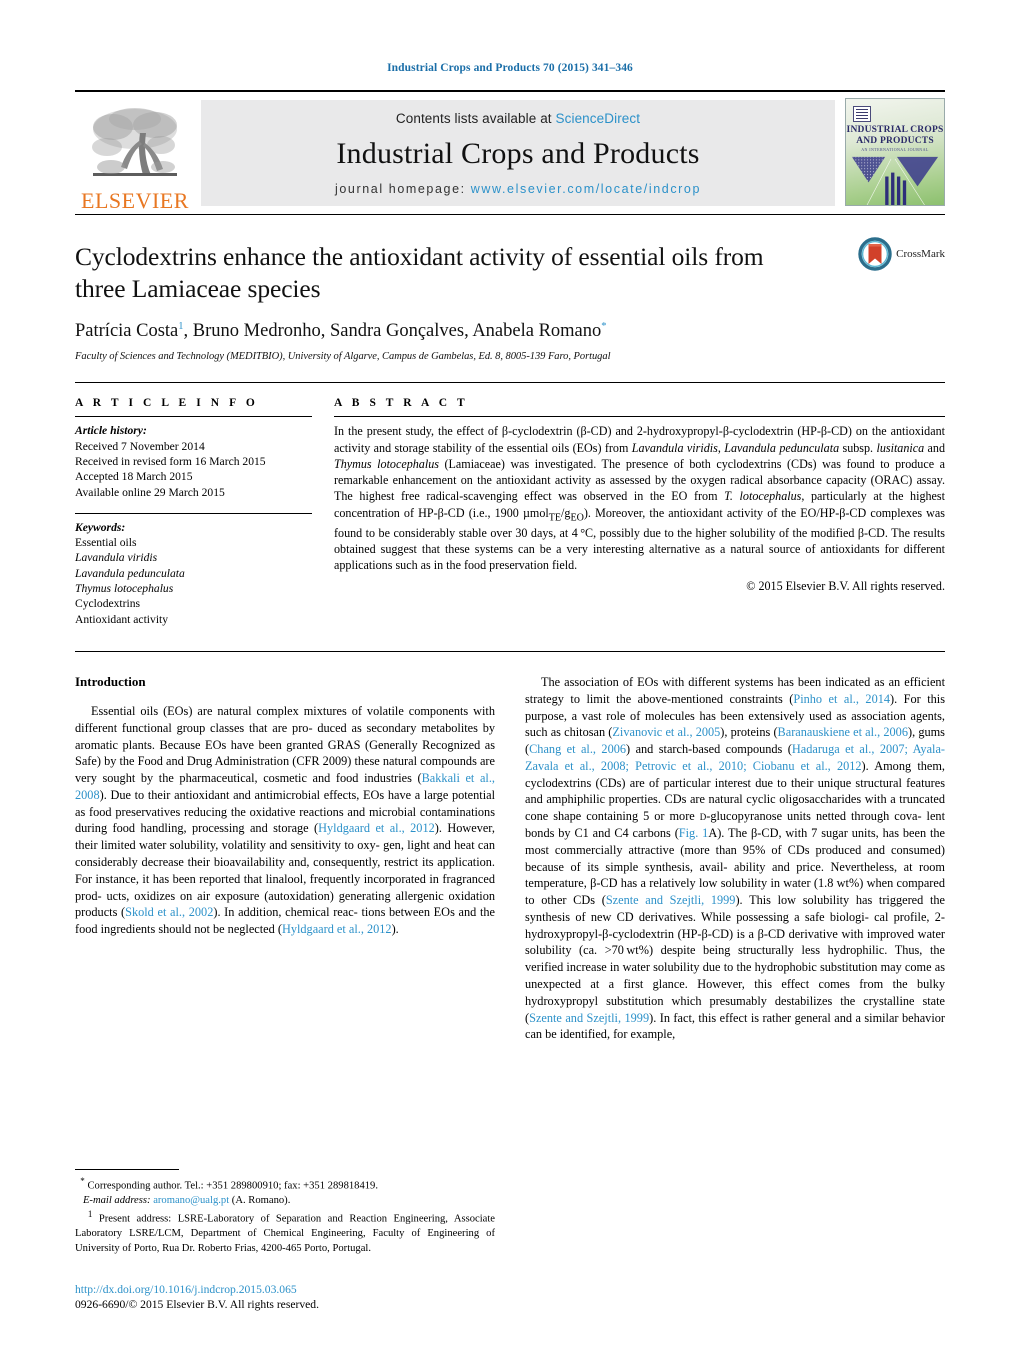 The height and width of the screenshot is (1351, 1020). I want to click on cover-subtitle: AN INTERNATIONAL JOURNAL, so click(895, 149).